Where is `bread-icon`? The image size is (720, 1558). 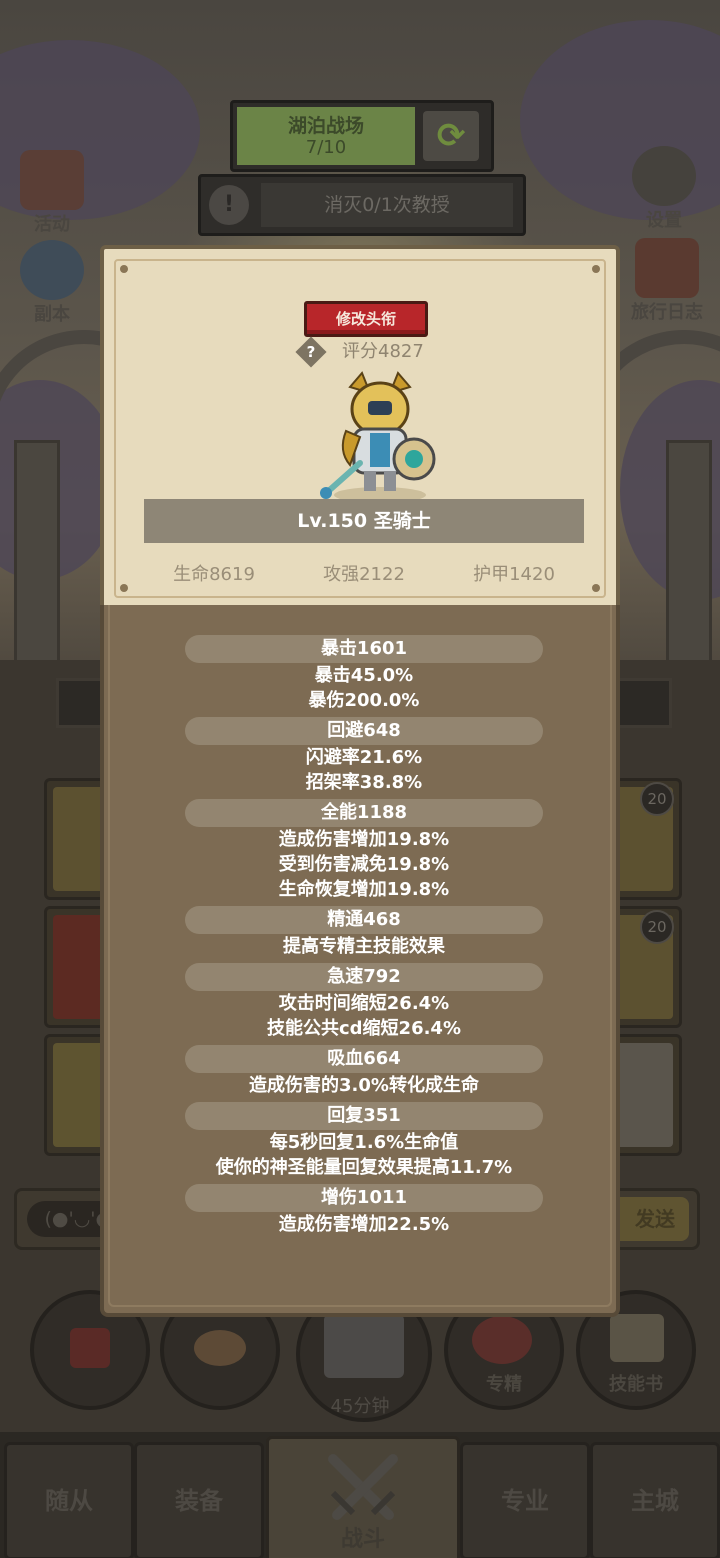
bread-icon is located at coordinates (220, 1348).